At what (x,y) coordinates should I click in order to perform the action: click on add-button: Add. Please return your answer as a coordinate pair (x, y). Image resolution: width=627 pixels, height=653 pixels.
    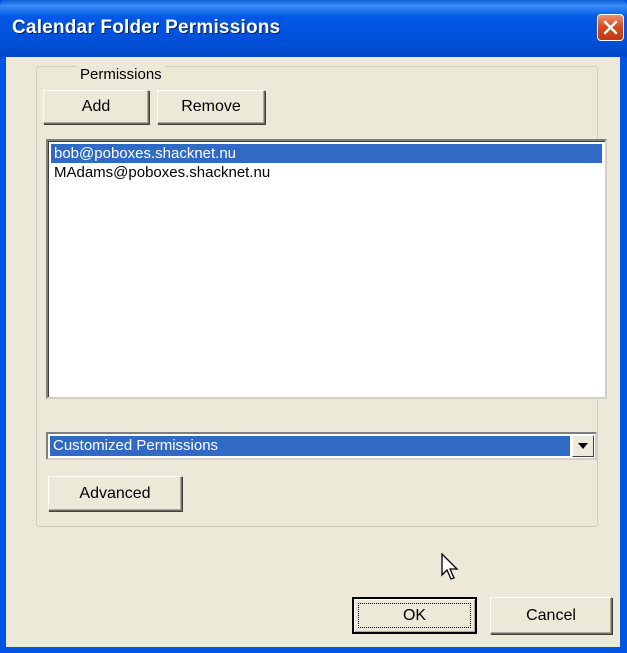
    Looking at the image, I should click on (96, 107).